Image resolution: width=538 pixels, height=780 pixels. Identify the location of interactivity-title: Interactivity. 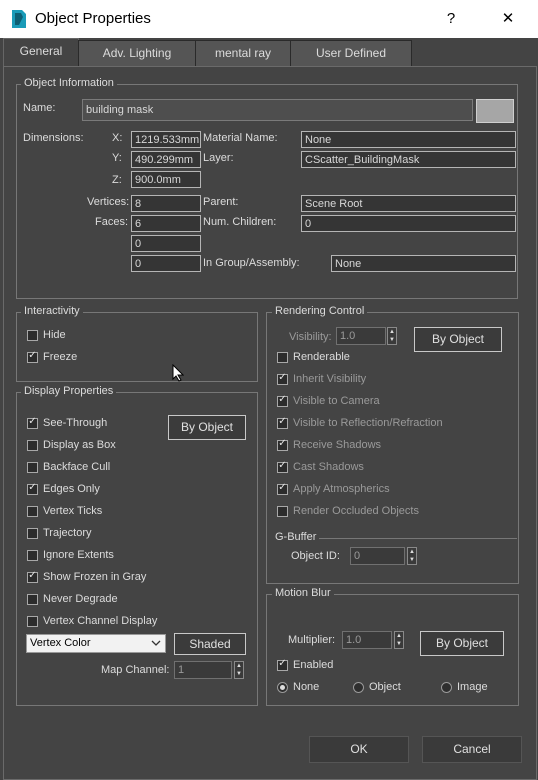
(52, 311).